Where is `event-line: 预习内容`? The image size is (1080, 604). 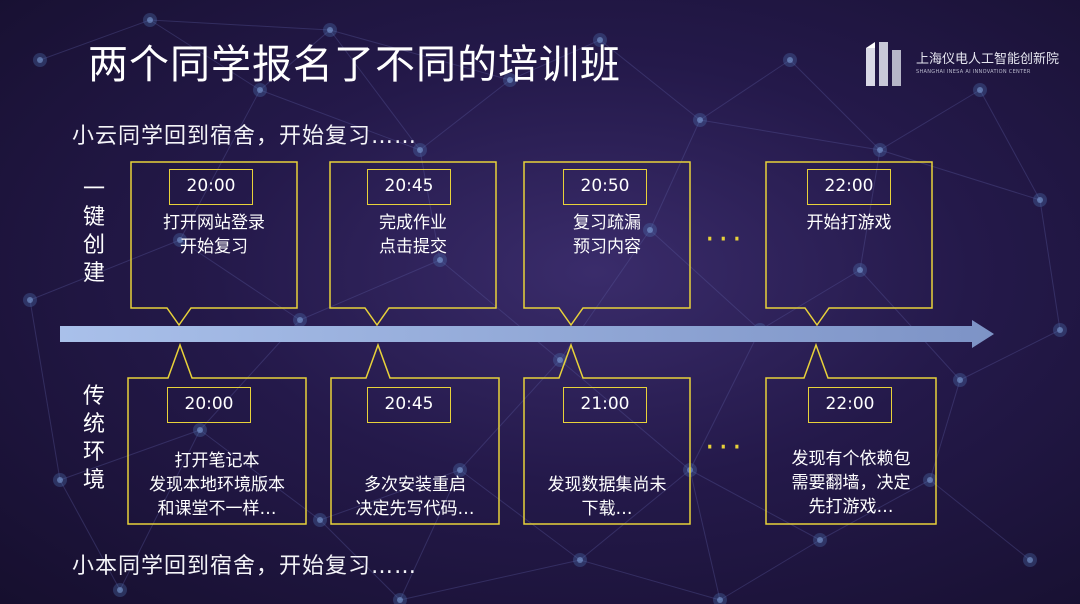 event-line: 预习内容 is located at coordinates (607, 247).